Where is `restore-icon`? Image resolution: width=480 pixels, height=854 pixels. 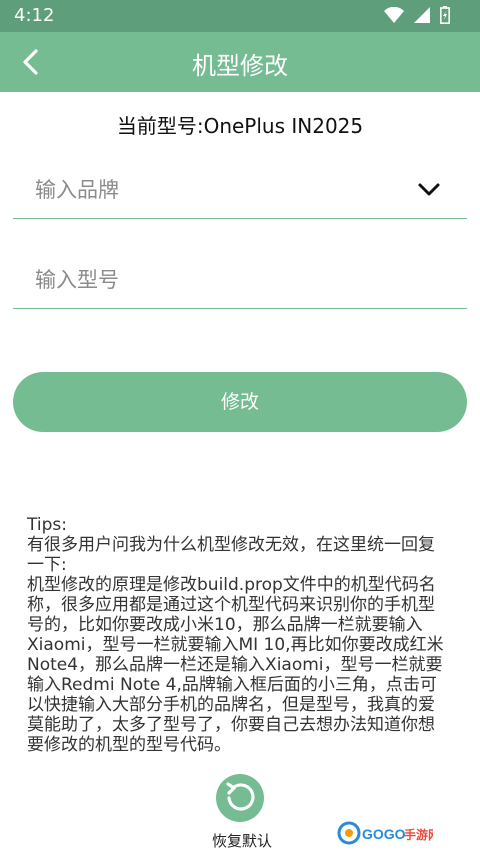
restore-icon is located at coordinates (240, 796).